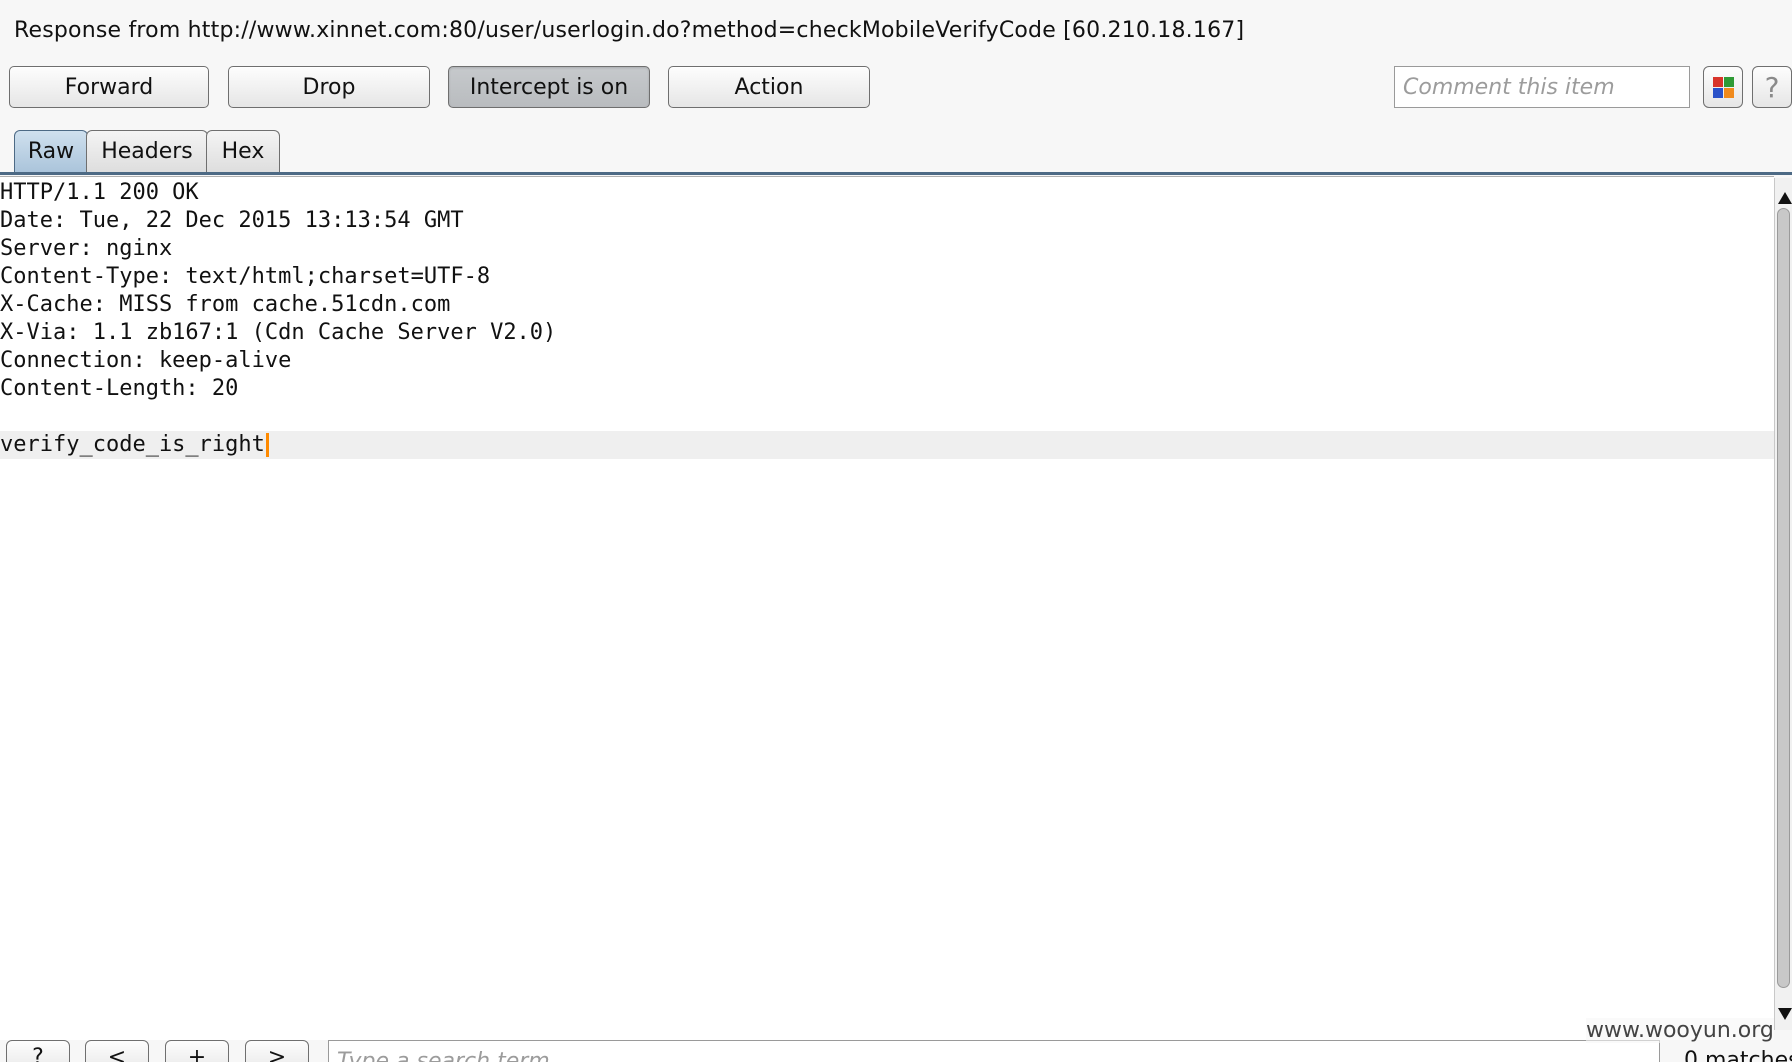  I want to click on search-previous-button: <, so click(117, 1051).